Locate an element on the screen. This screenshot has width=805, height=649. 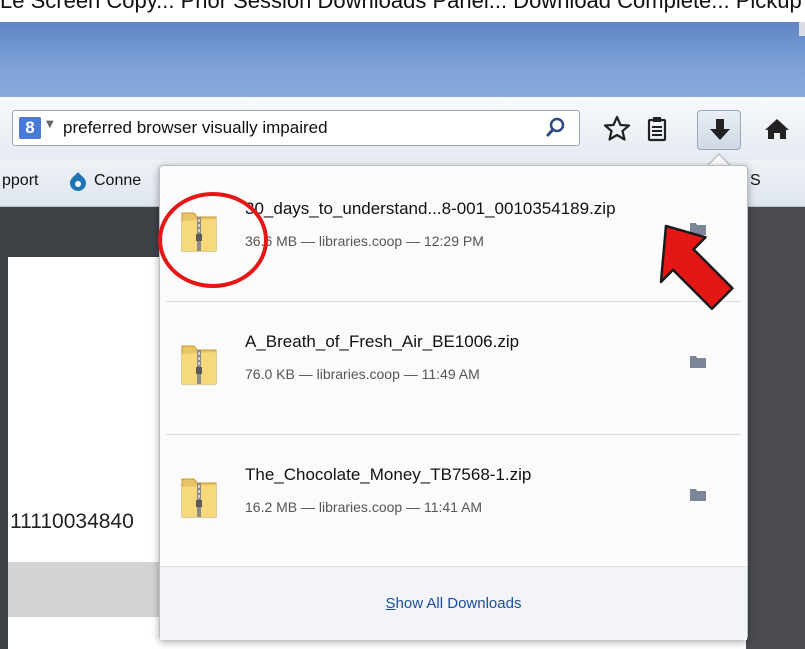
download-meta: 76.0 KB — libraries.coop — 11:49 AM is located at coordinates (362, 374).